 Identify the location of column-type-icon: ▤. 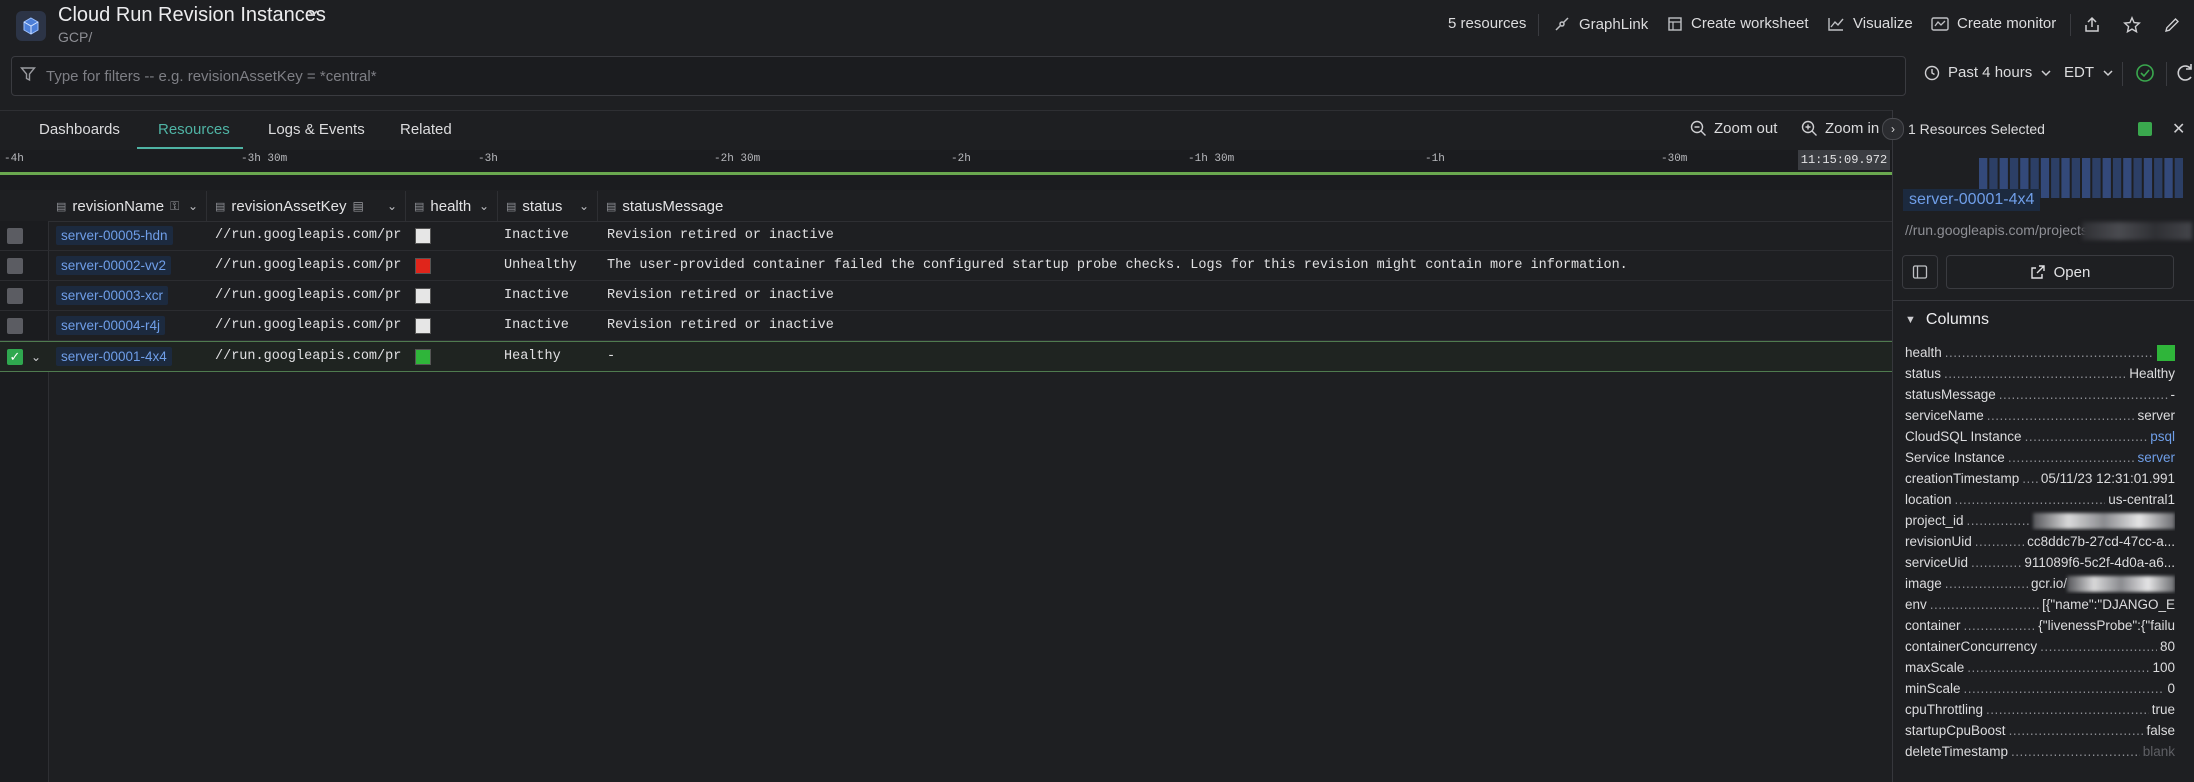
(511, 206).